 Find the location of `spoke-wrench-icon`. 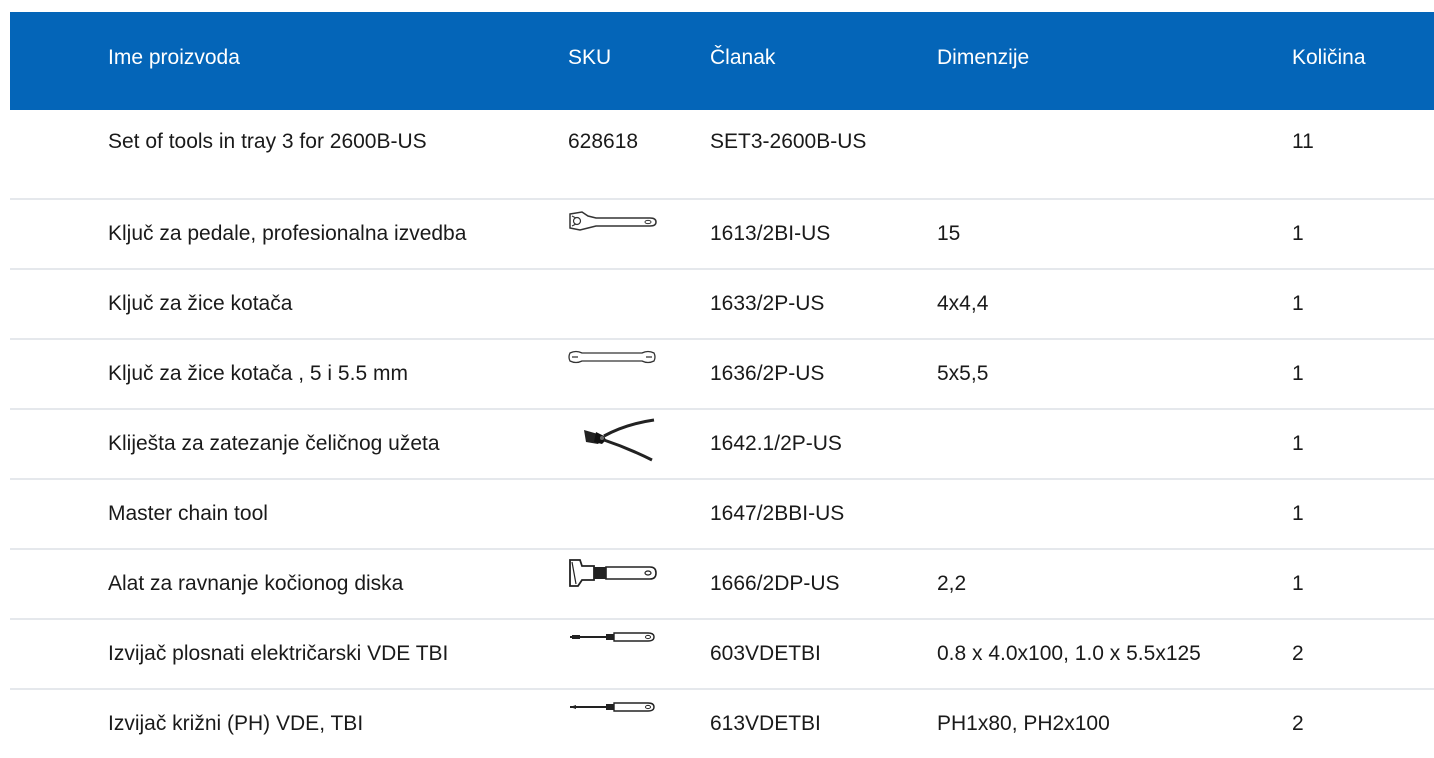

spoke-wrench-icon is located at coordinates (612, 357).